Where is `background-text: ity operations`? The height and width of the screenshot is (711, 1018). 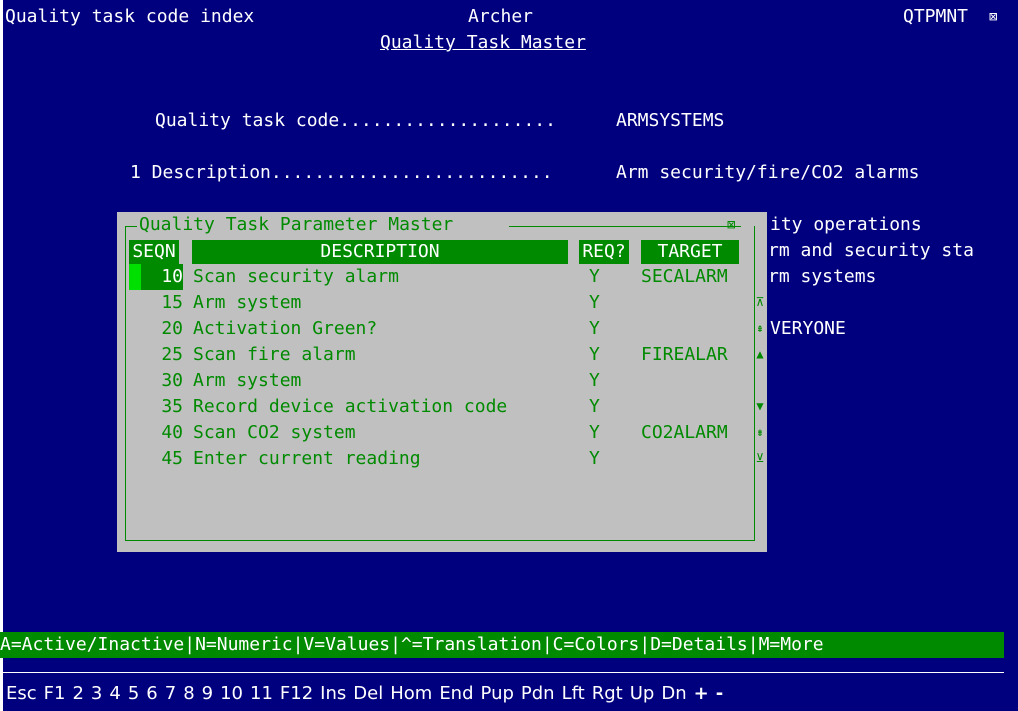 background-text: ity operations is located at coordinates (846, 224).